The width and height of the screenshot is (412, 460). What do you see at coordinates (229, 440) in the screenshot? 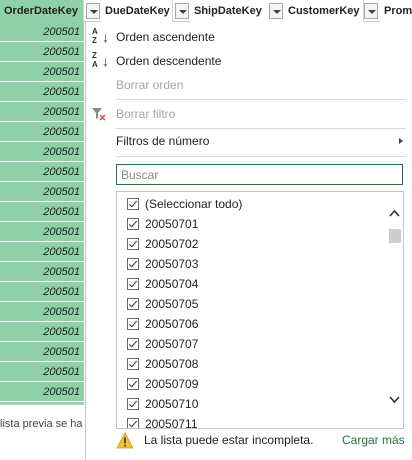
I see `incomplete-list-warning: La lista puede estar incompleta.` at bounding box center [229, 440].